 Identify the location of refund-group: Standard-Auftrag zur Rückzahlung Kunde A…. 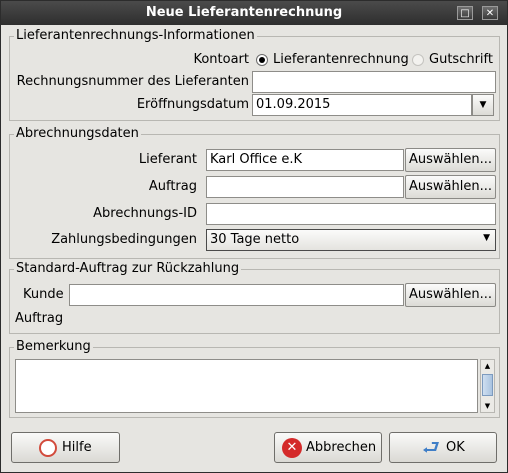
(254, 297).